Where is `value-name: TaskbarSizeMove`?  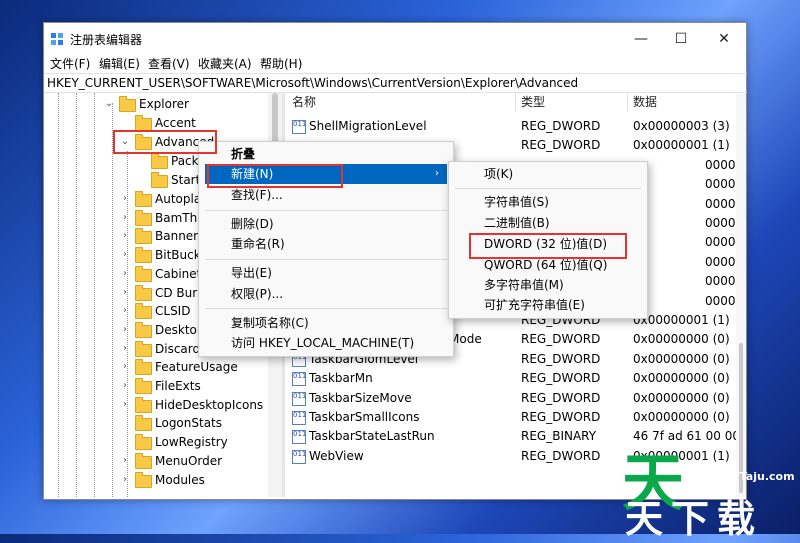
value-name: TaskbarSizeMove is located at coordinates (360, 397).